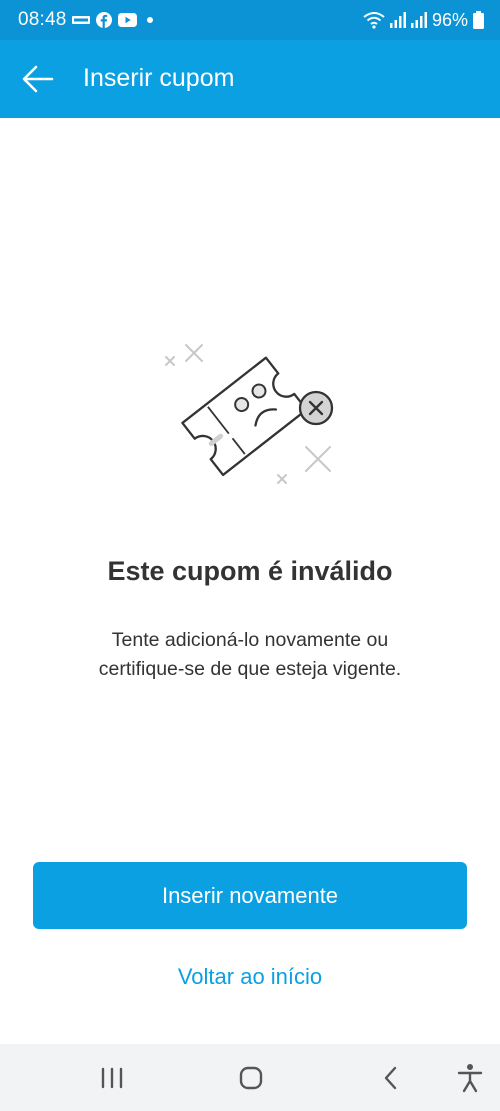 Image resolution: width=500 pixels, height=1111 pixels. Describe the element at coordinates (127, 20) in the screenshot. I see `youtube-icon` at that location.